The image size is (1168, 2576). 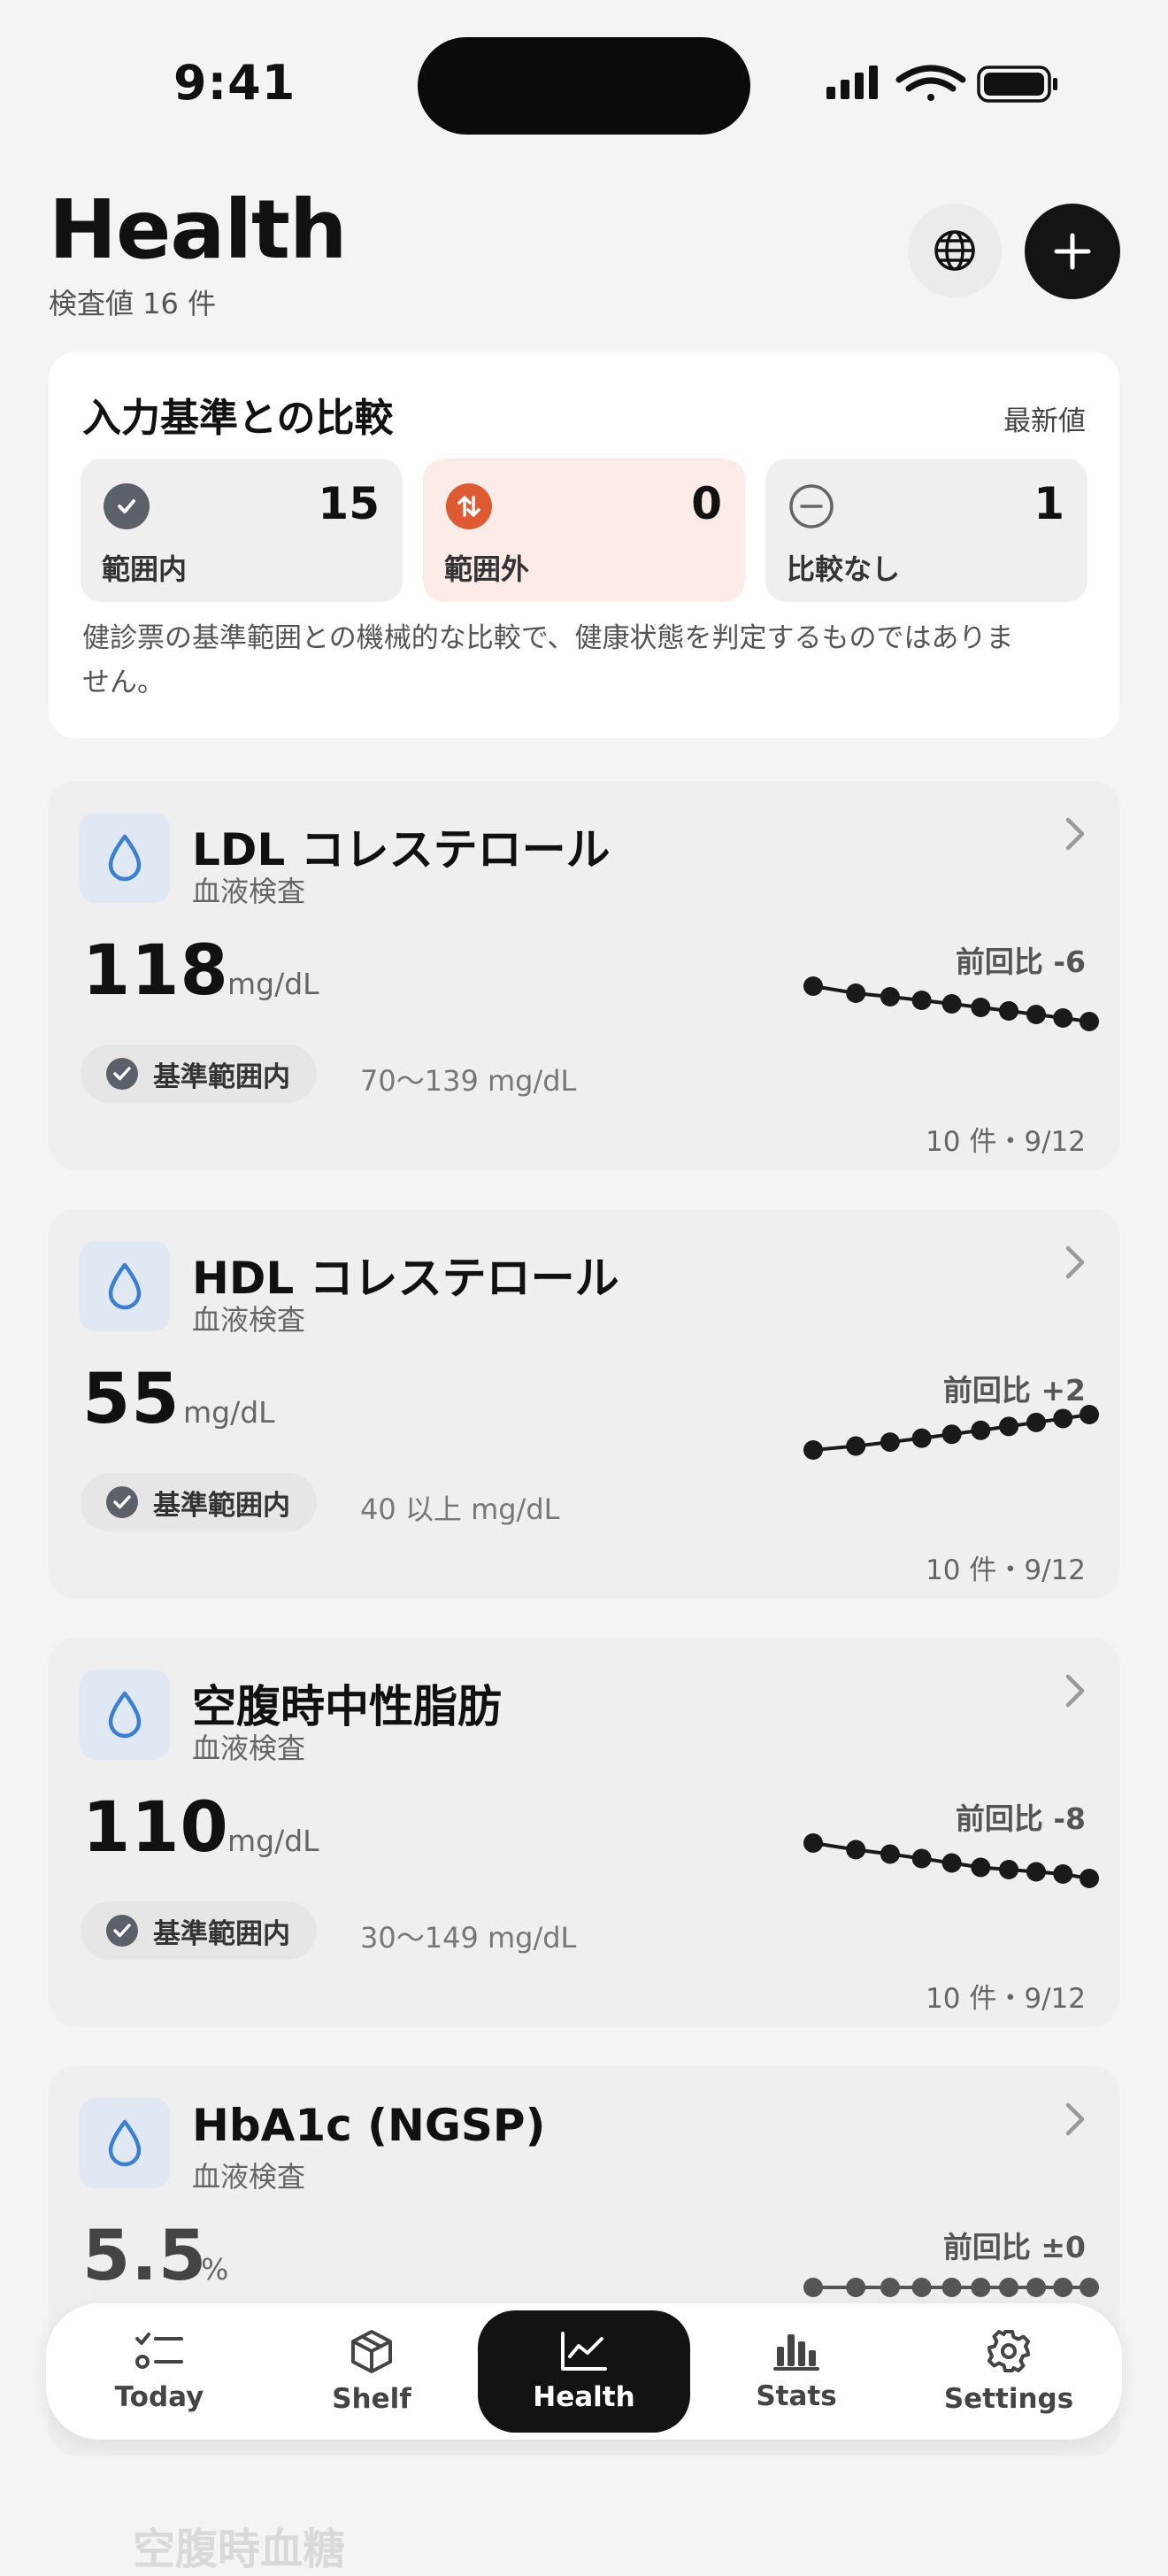 What do you see at coordinates (584, 2351) in the screenshot?
I see `chart-line-icon` at bounding box center [584, 2351].